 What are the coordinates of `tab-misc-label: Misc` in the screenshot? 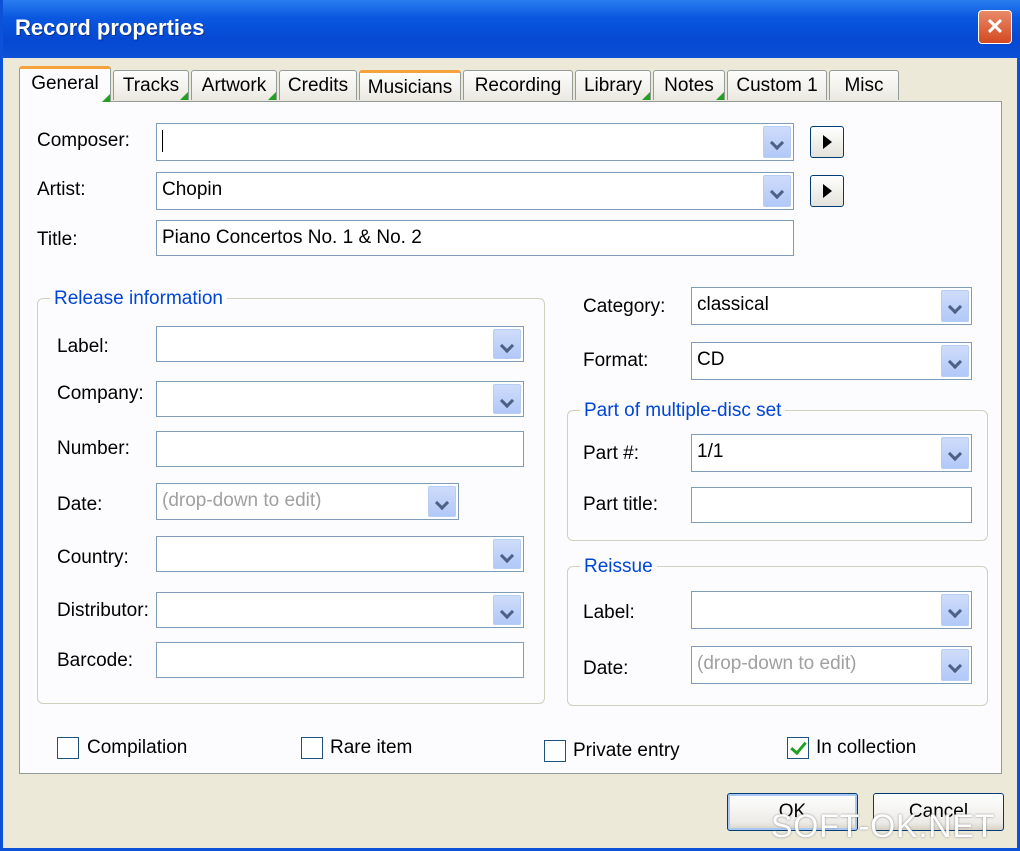 It's located at (864, 85).